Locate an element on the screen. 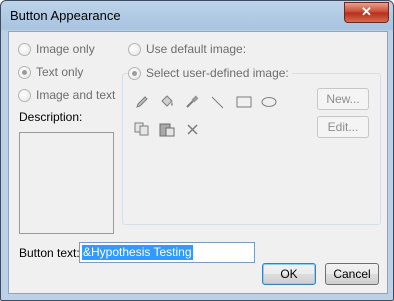 This screenshot has height=301, width=394. button-text-label: Button text: is located at coordinates (49, 253).